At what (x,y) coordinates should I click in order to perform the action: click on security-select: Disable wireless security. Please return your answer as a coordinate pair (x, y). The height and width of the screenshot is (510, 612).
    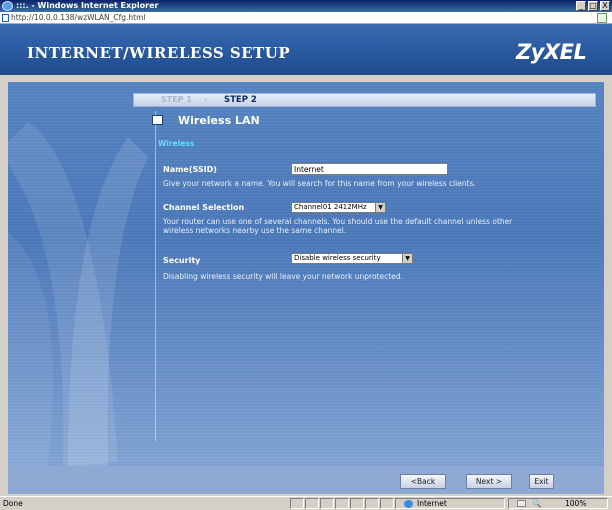
    Looking at the image, I should click on (352, 258).